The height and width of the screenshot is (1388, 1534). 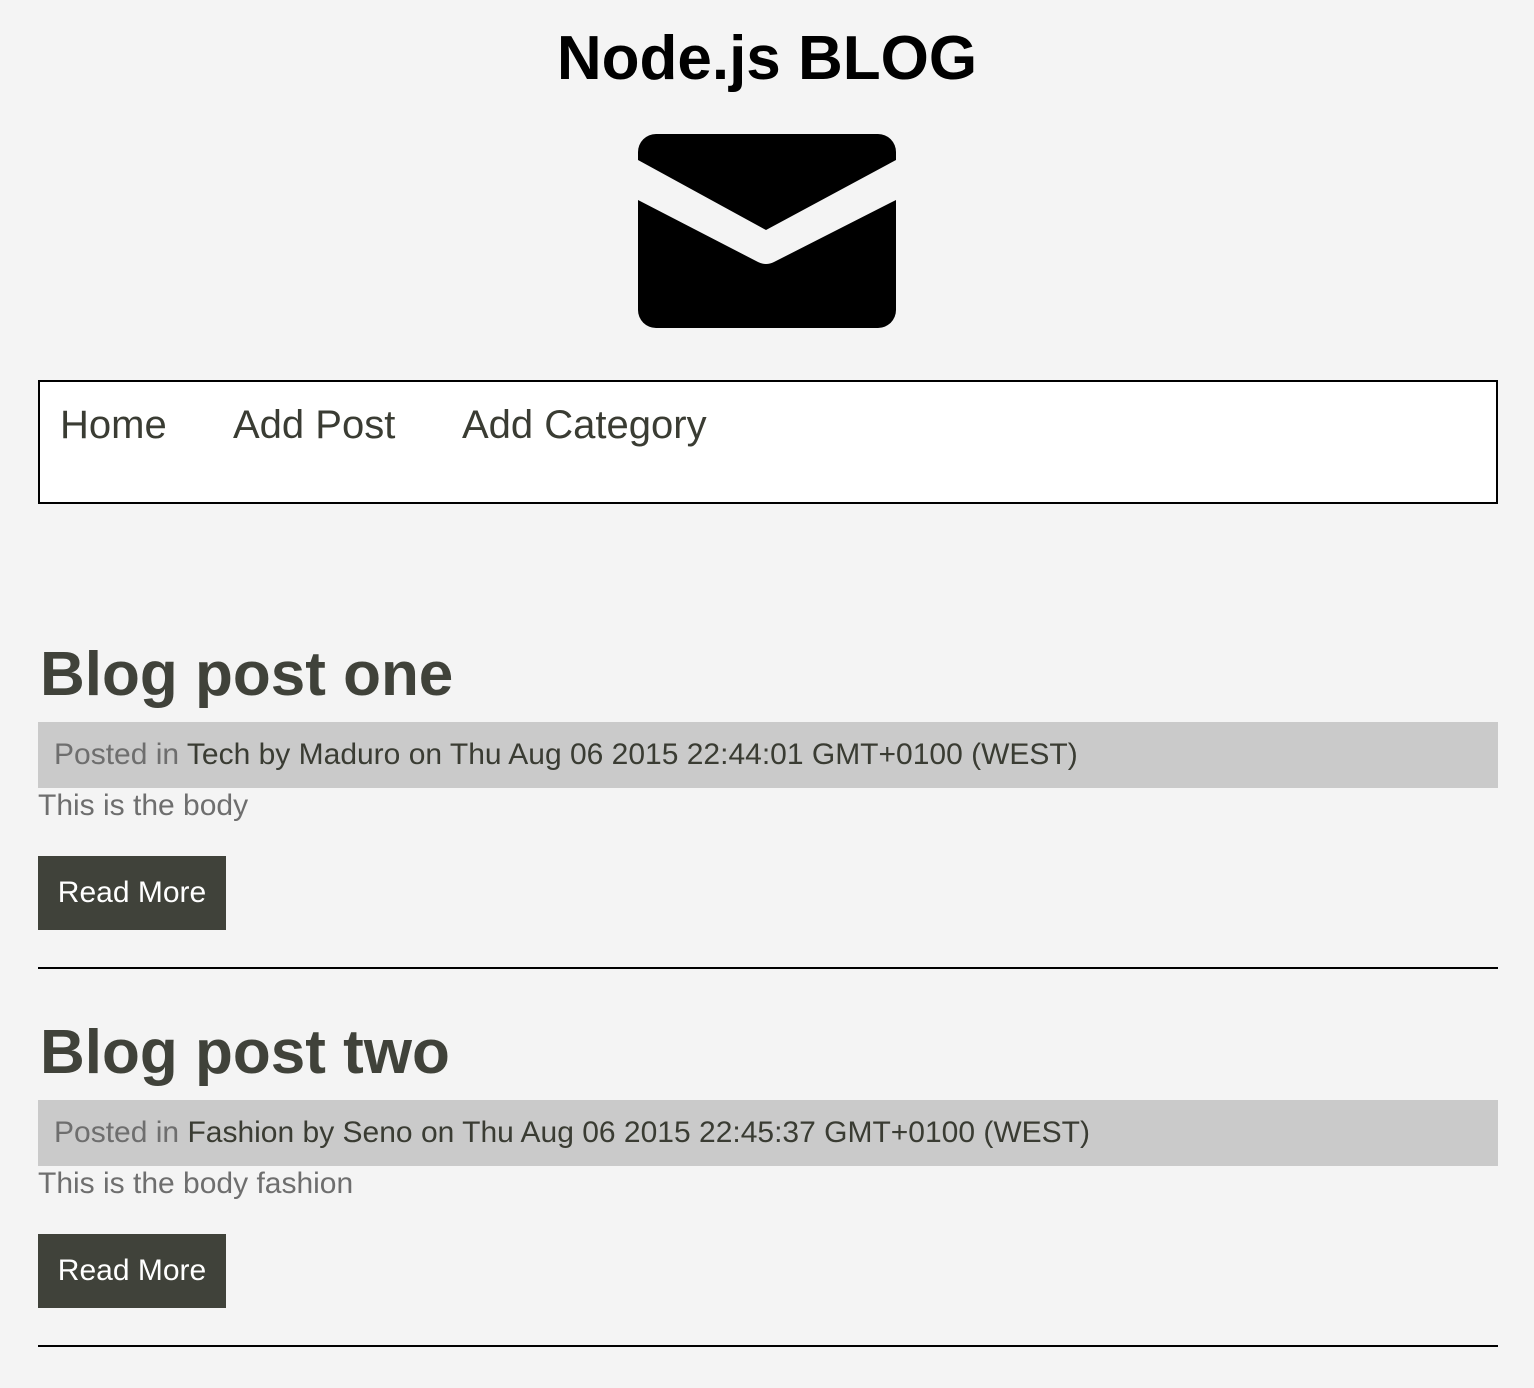 What do you see at coordinates (377, 1132) in the screenshot?
I see `post-author: Seno` at bounding box center [377, 1132].